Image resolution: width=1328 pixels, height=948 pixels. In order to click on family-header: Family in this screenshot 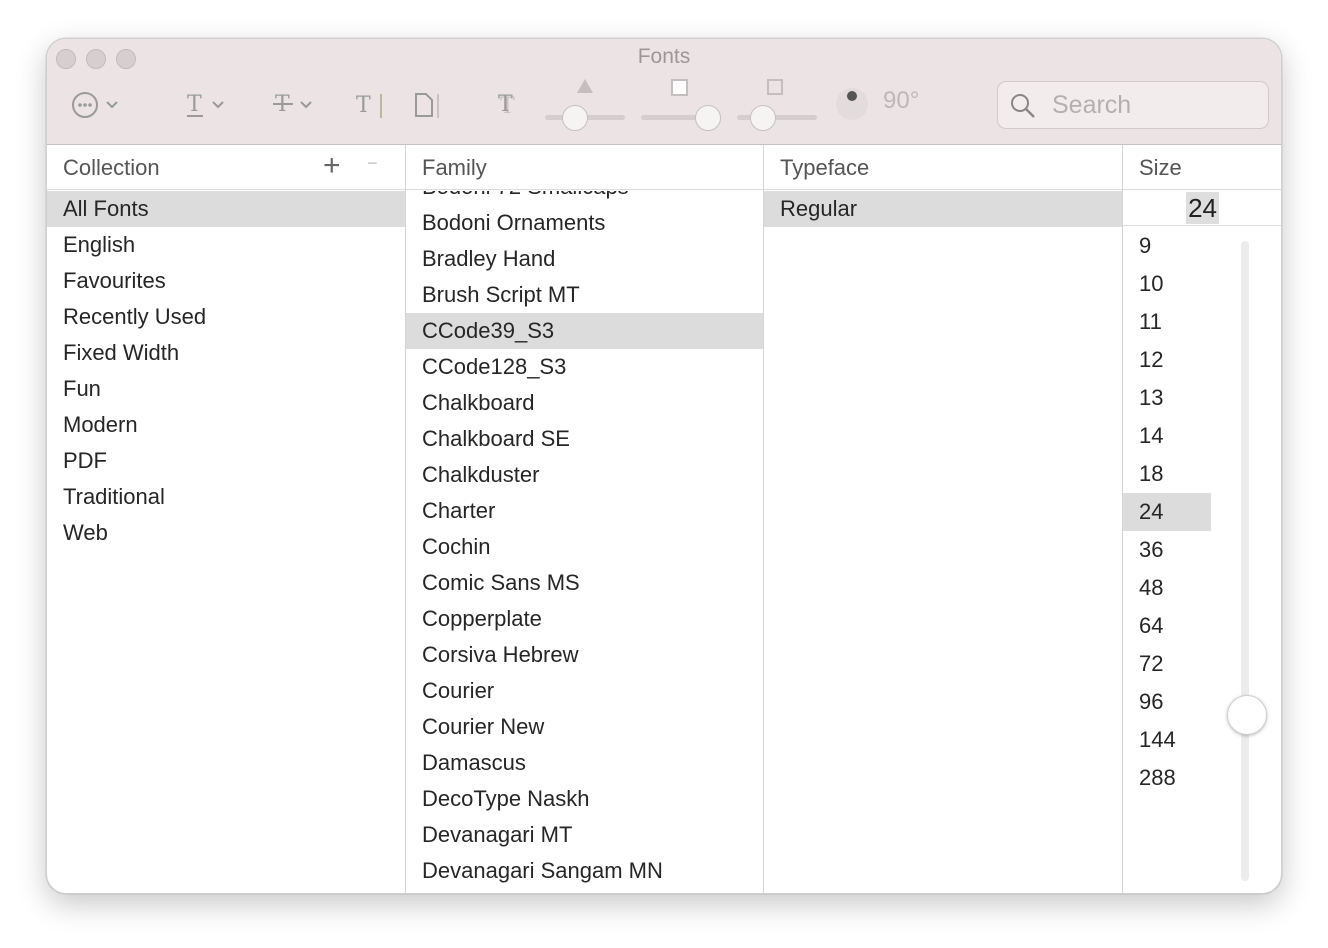, I will do `click(584, 167)`.